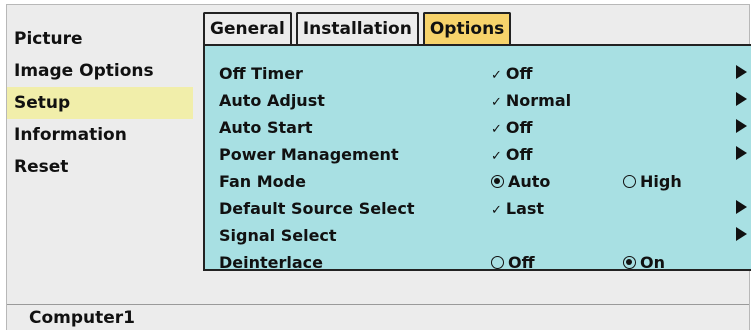  What do you see at coordinates (479, 127) in the screenshot?
I see `auto-start-row: Auto Start ✓ Off` at bounding box center [479, 127].